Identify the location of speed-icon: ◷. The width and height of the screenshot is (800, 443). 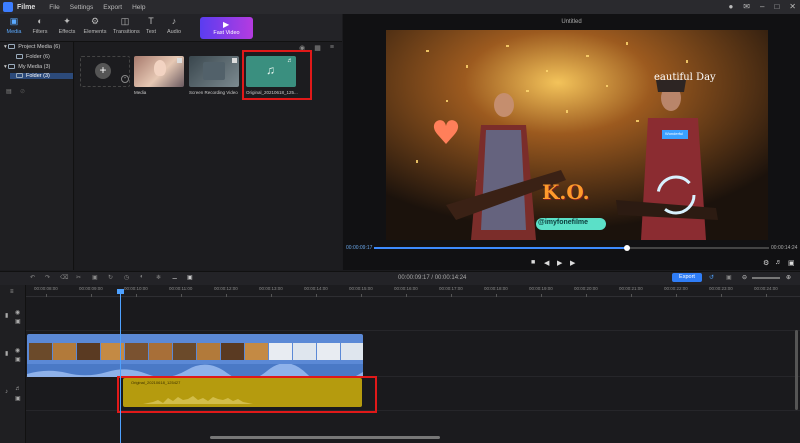
(126, 277).